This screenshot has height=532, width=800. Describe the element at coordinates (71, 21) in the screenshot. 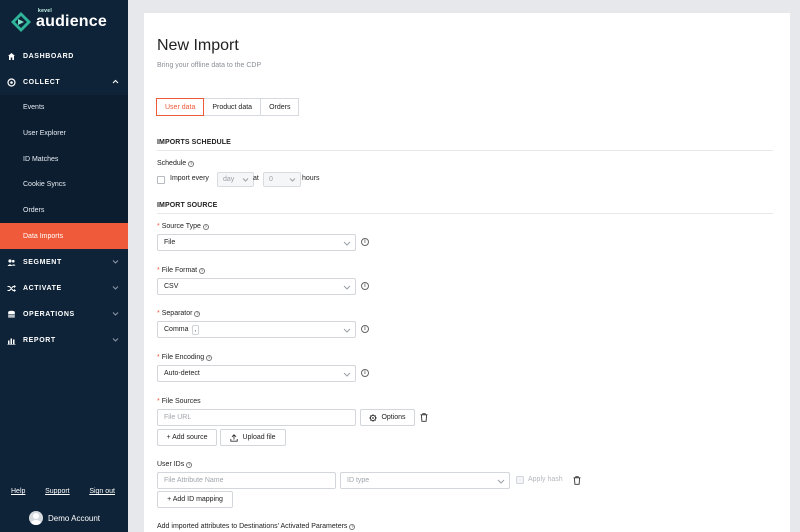

I see `brand-name: audience` at that location.